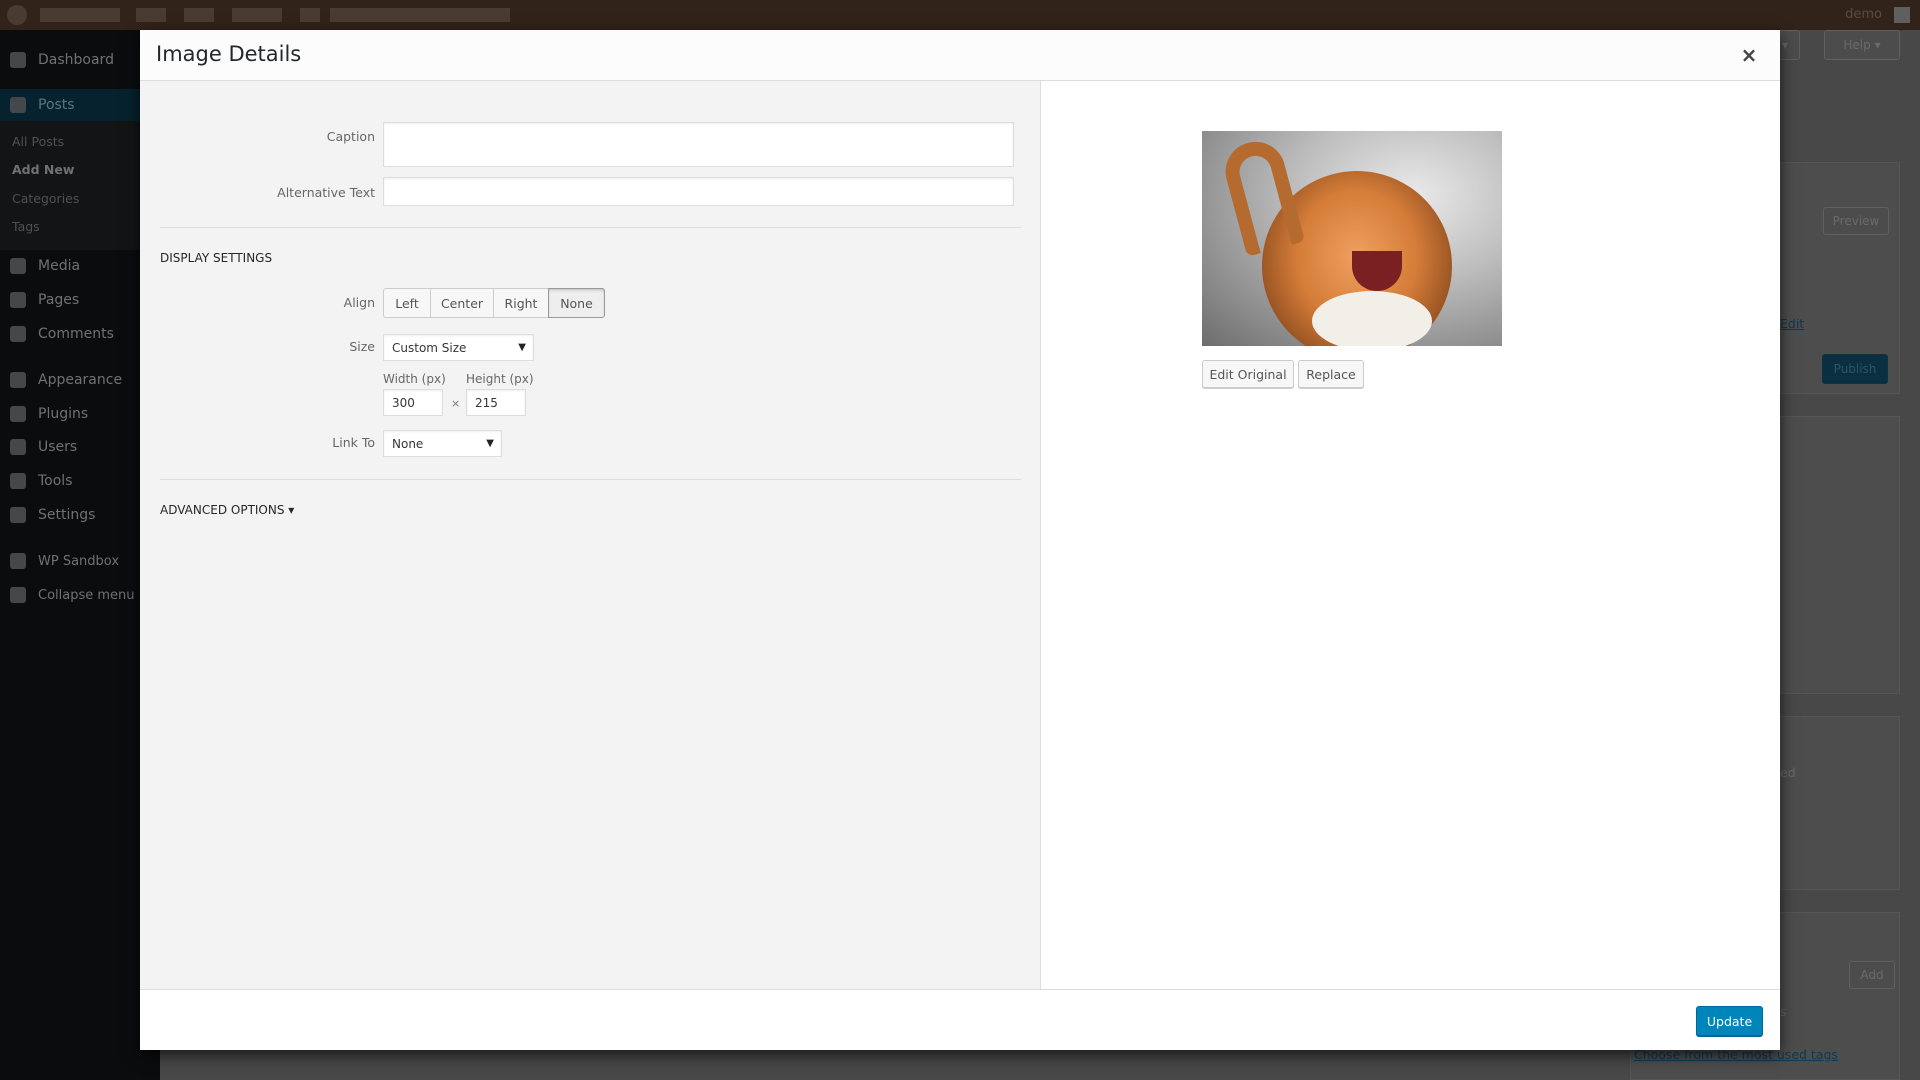 The image size is (1920, 1080). I want to click on sidebar-item-label: Plugins, so click(63, 414).